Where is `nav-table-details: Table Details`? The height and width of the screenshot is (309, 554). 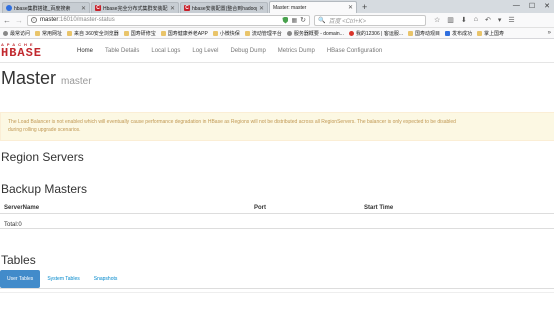
nav-table-details: Table Details is located at coordinates (122, 51).